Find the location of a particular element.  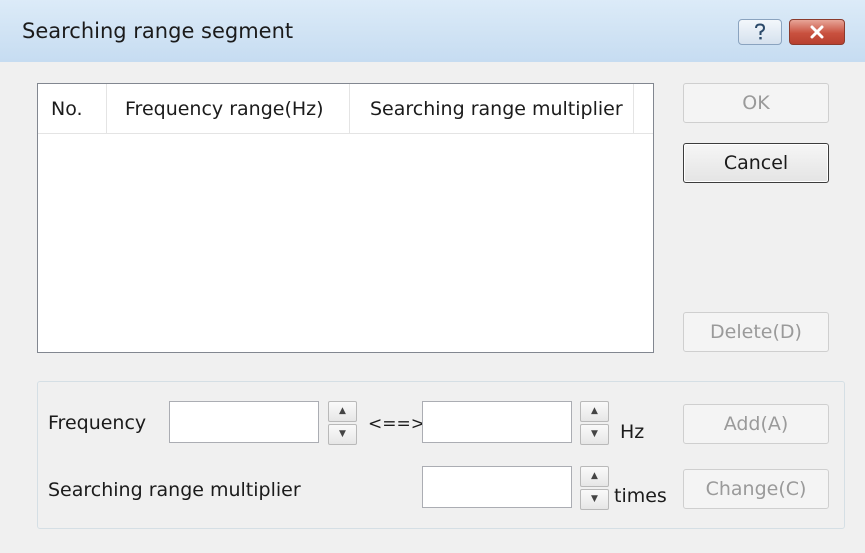

add-button: Add(A) is located at coordinates (756, 424).